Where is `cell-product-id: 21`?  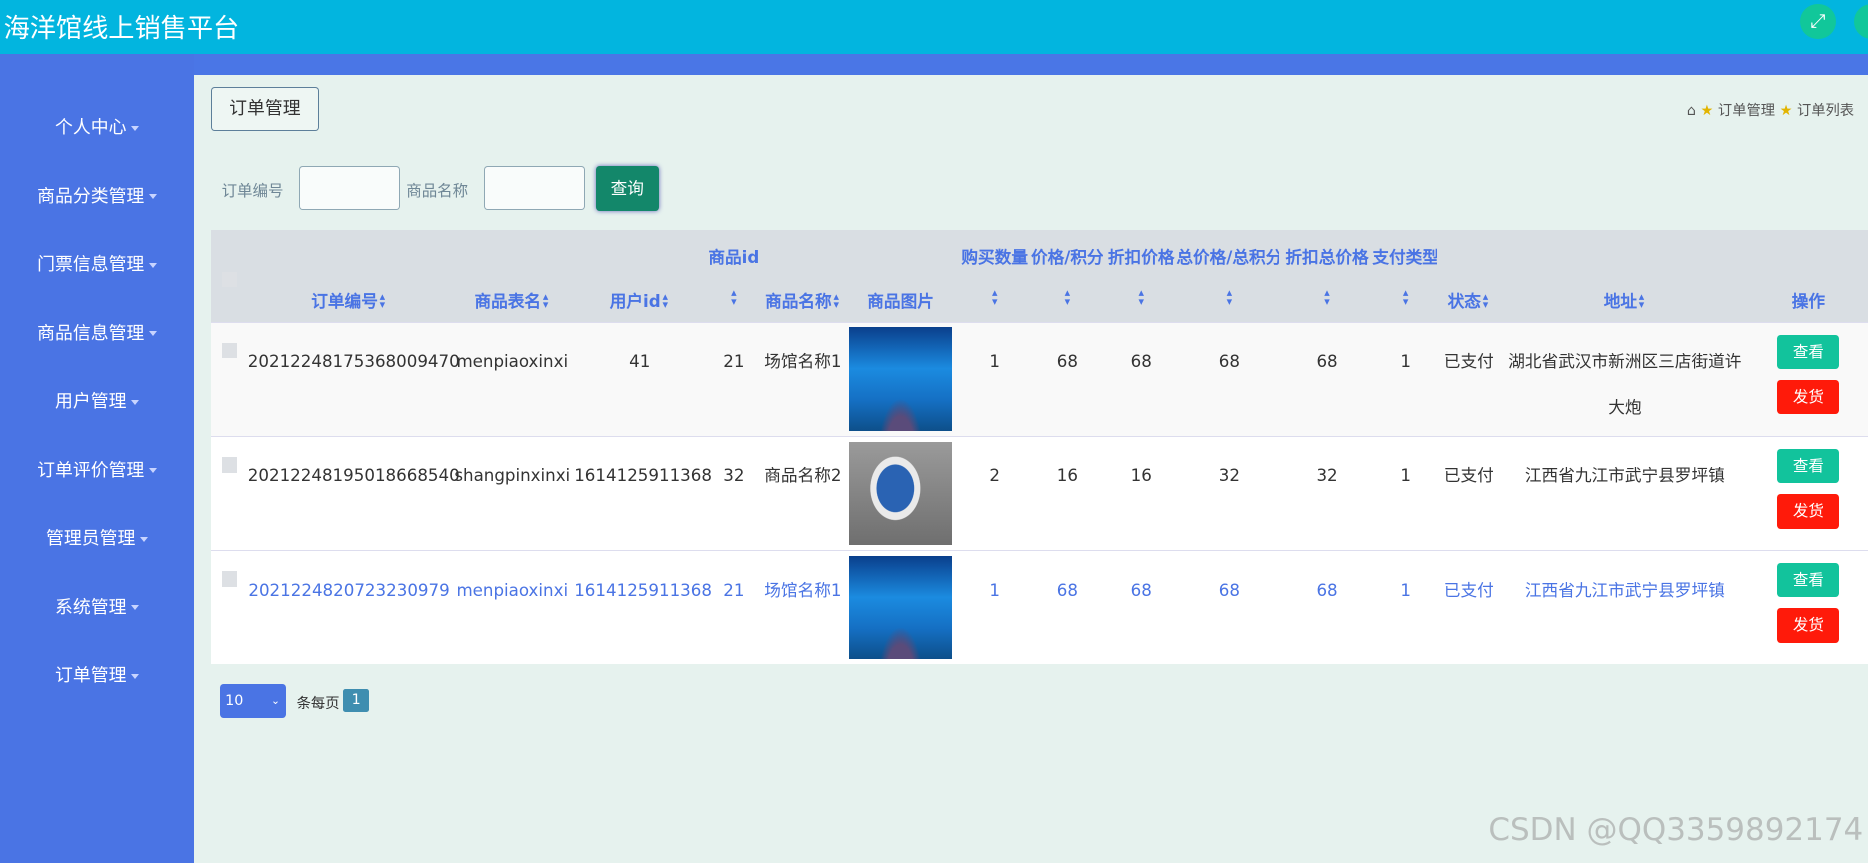 cell-product-id: 21 is located at coordinates (734, 379).